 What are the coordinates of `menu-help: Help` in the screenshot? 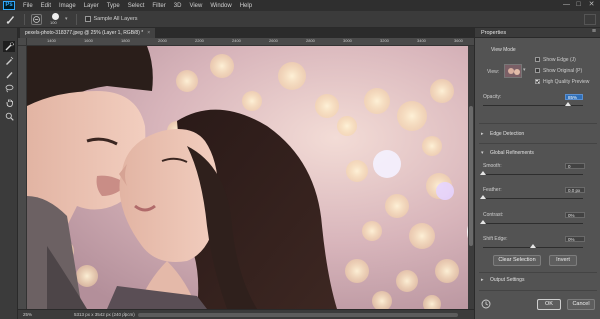 It's located at (246, 6).